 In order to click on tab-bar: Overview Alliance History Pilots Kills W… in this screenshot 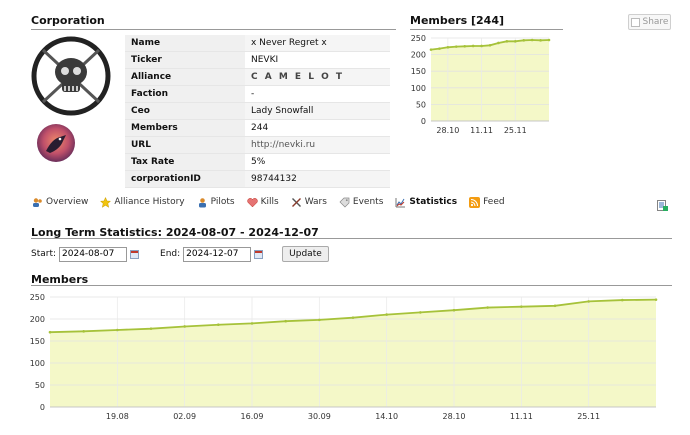, I will do `click(274, 202)`.